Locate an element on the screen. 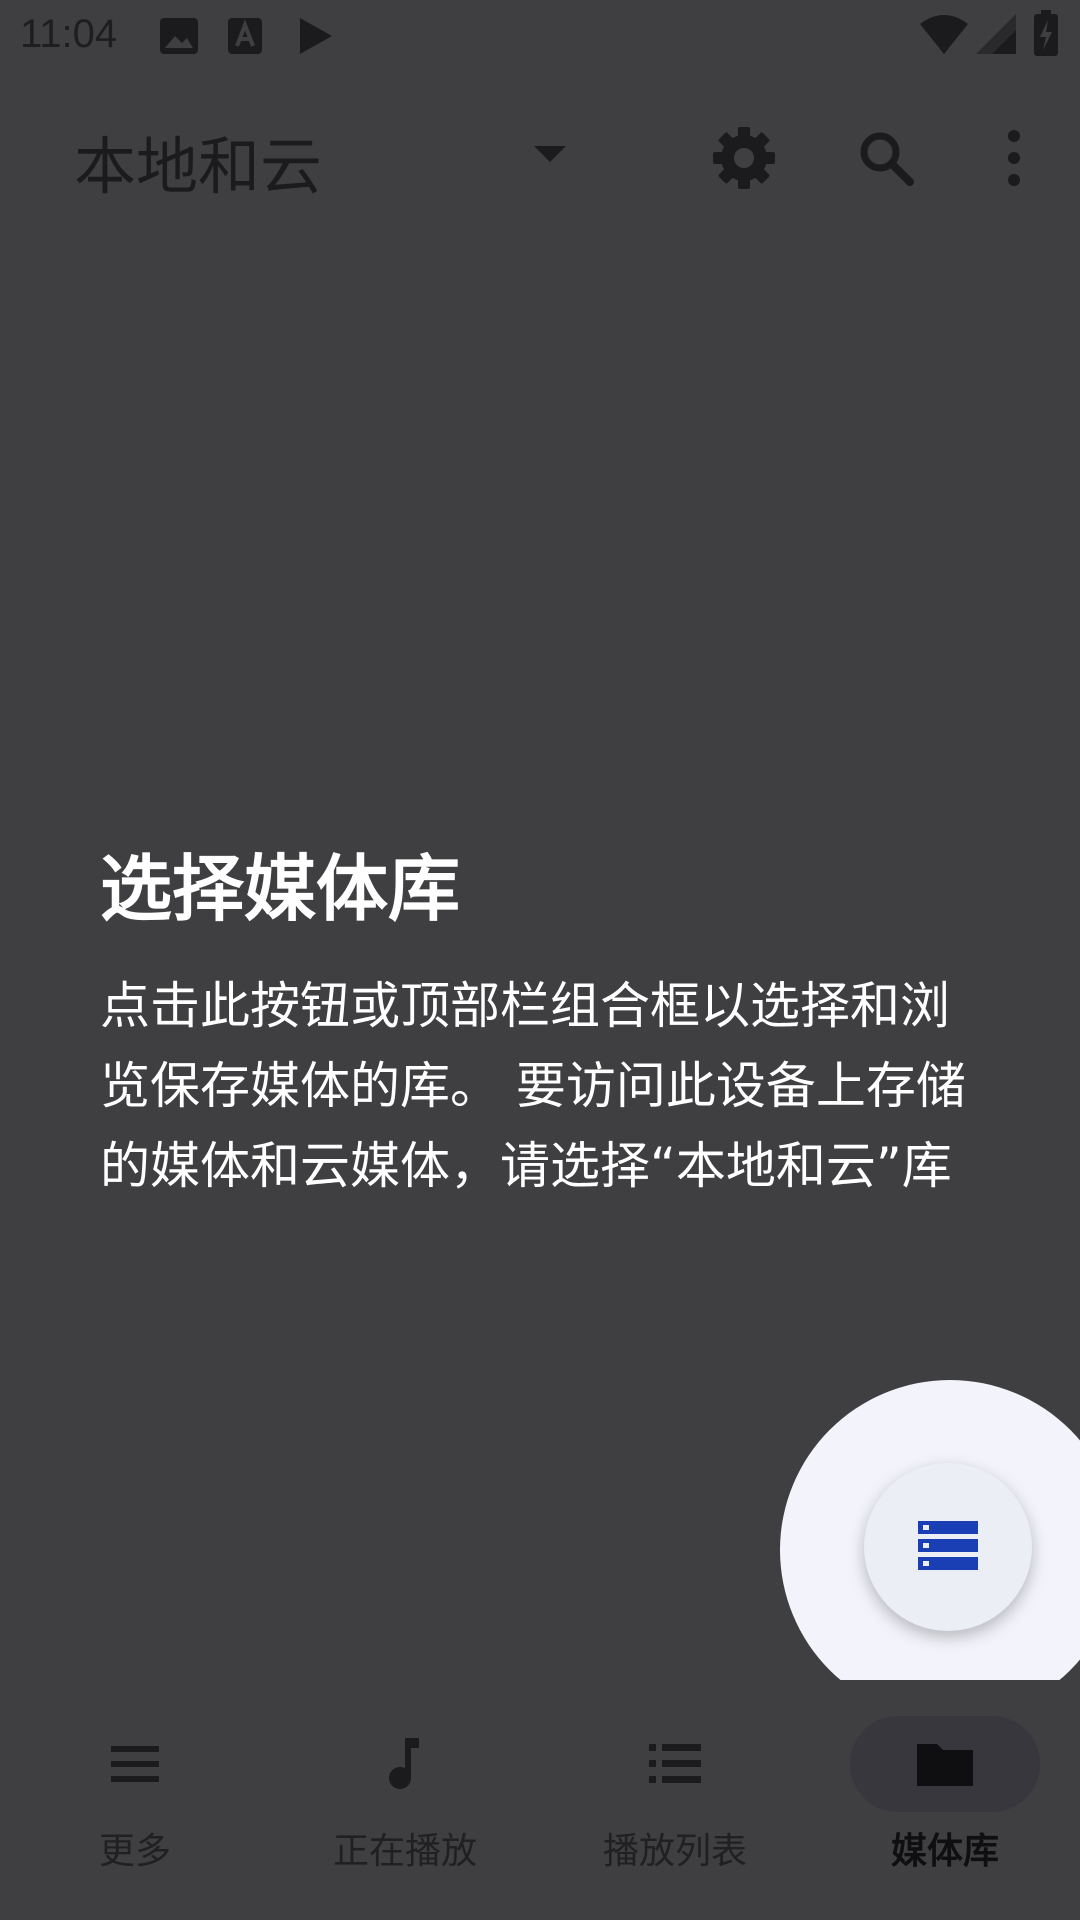 The image size is (1080, 1920). top-app-bar: 本地和云 is located at coordinates (540, 157).